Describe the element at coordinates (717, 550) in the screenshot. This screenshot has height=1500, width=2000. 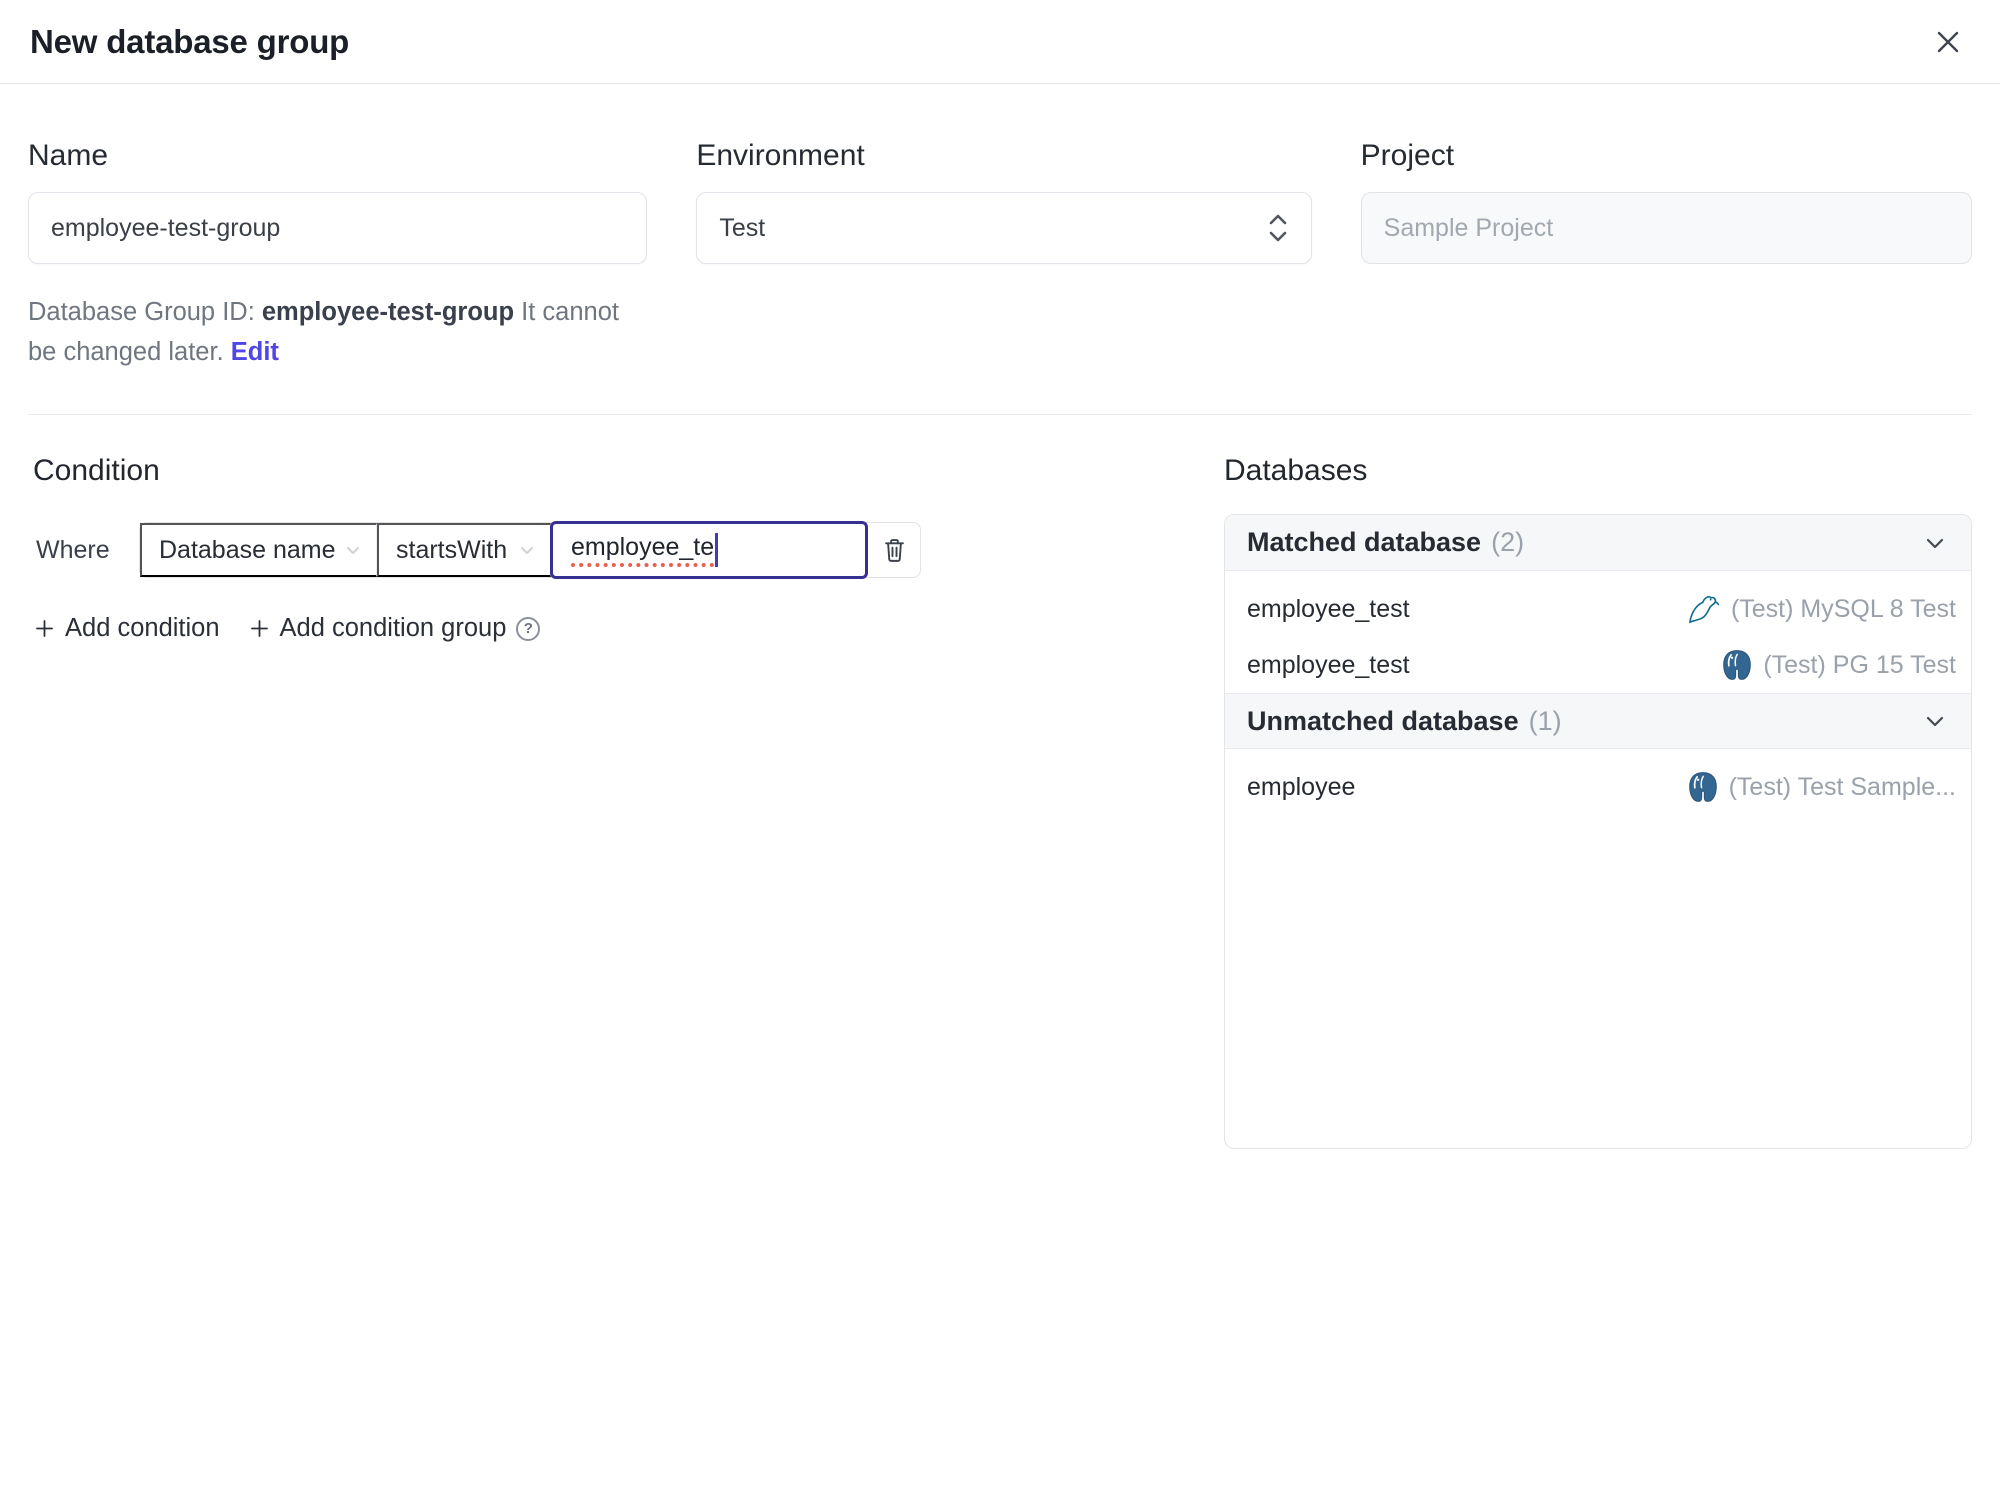
I see `text-caret` at that location.